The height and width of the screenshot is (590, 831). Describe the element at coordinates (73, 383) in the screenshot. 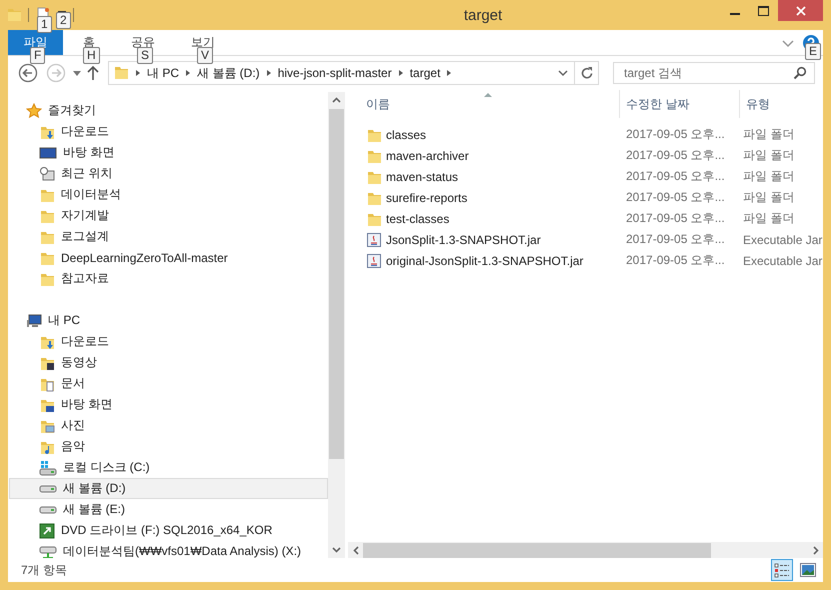

I see `nav-item-label: 문서` at that location.